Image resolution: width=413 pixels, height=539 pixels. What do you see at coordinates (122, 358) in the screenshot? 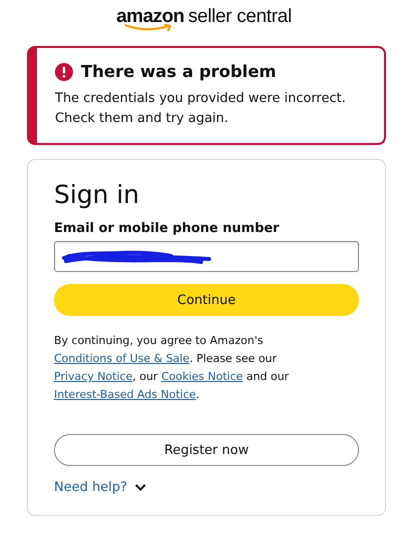
I see `legal-link: Conditions of Use & Sale` at bounding box center [122, 358].